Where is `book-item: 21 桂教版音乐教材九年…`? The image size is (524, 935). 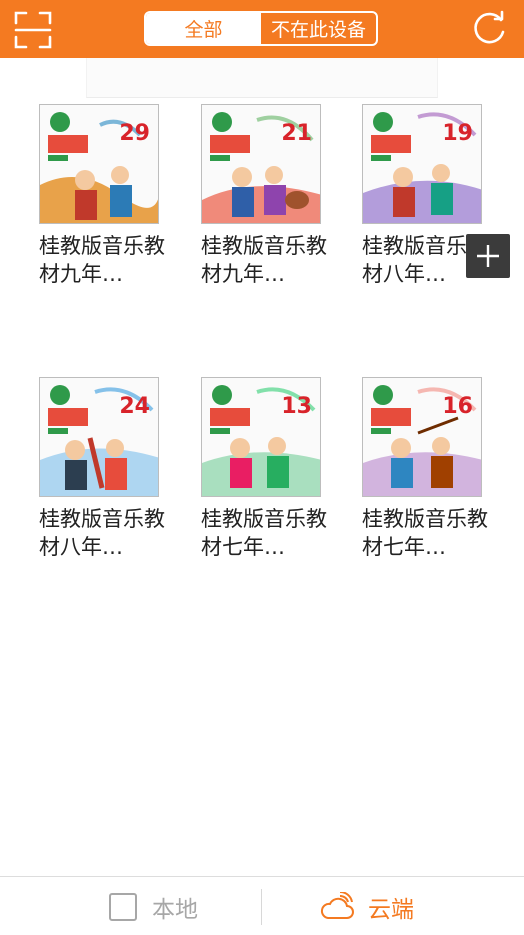
book-item: 21 桂教版音乐教材九年… is located at coordinates (271, 196).